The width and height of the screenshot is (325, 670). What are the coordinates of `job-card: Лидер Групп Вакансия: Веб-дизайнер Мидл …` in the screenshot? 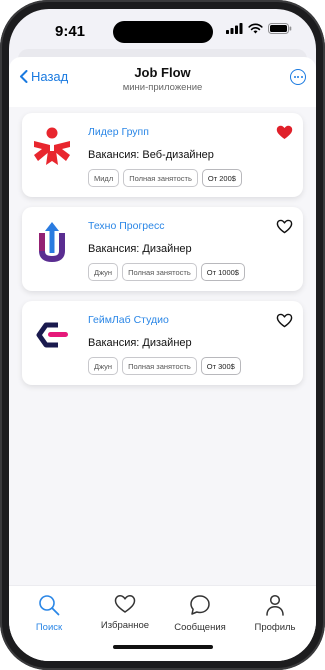 It's located at (162, 155).